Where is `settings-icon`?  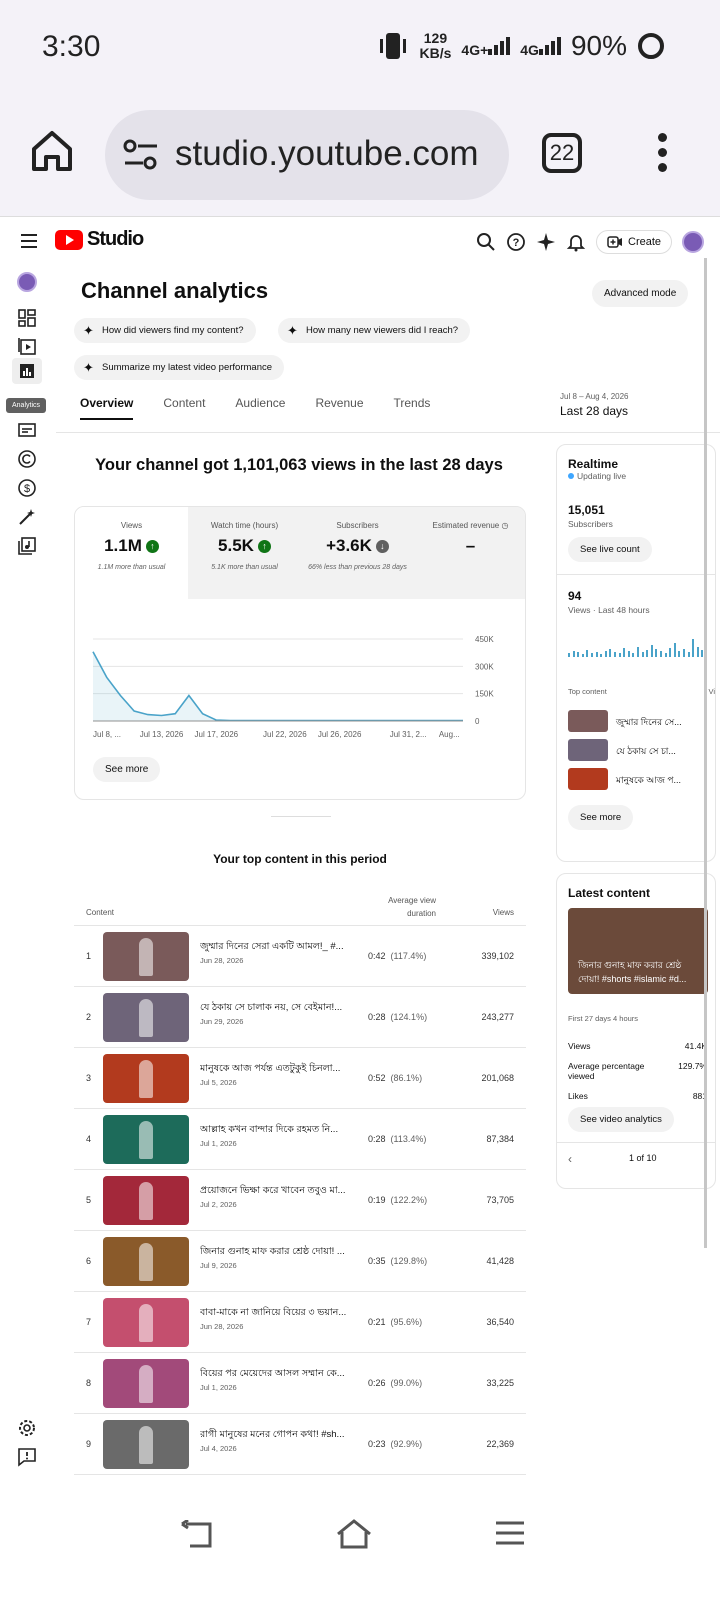 settings-icon is located at coordinates (27, 1428).